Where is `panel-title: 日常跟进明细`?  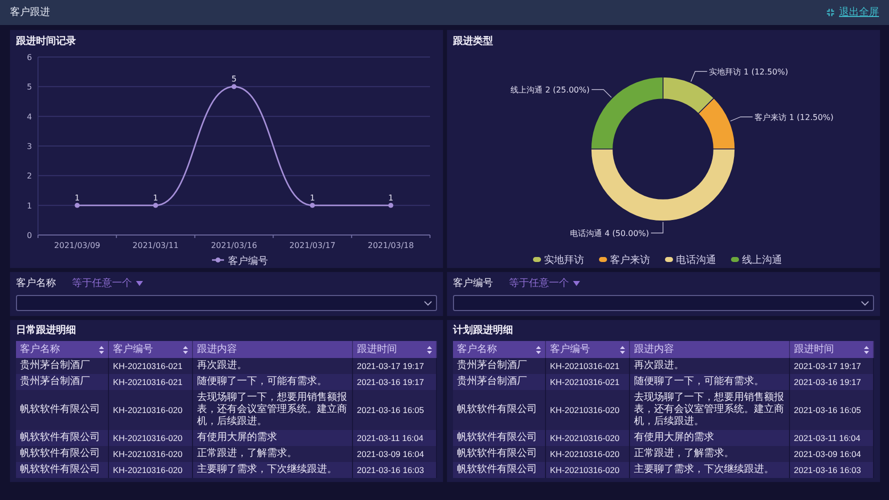
panel-title: 日常跟进明细 is located at coordinates (46, 331).